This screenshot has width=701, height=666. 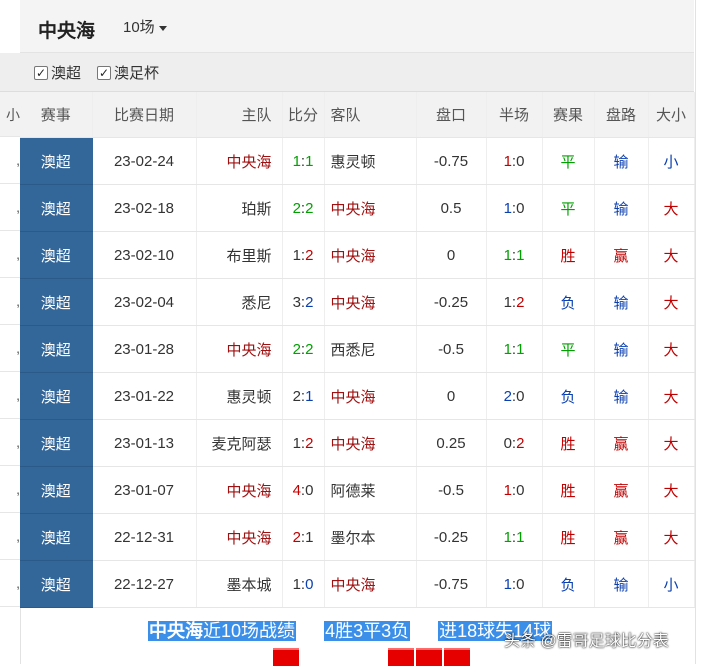 I want to click on table-header-row: 赛事 比赛日期 主队 比分 客队 盘口 半场 赛果 盘路 大小, so click(x=357, y=115).